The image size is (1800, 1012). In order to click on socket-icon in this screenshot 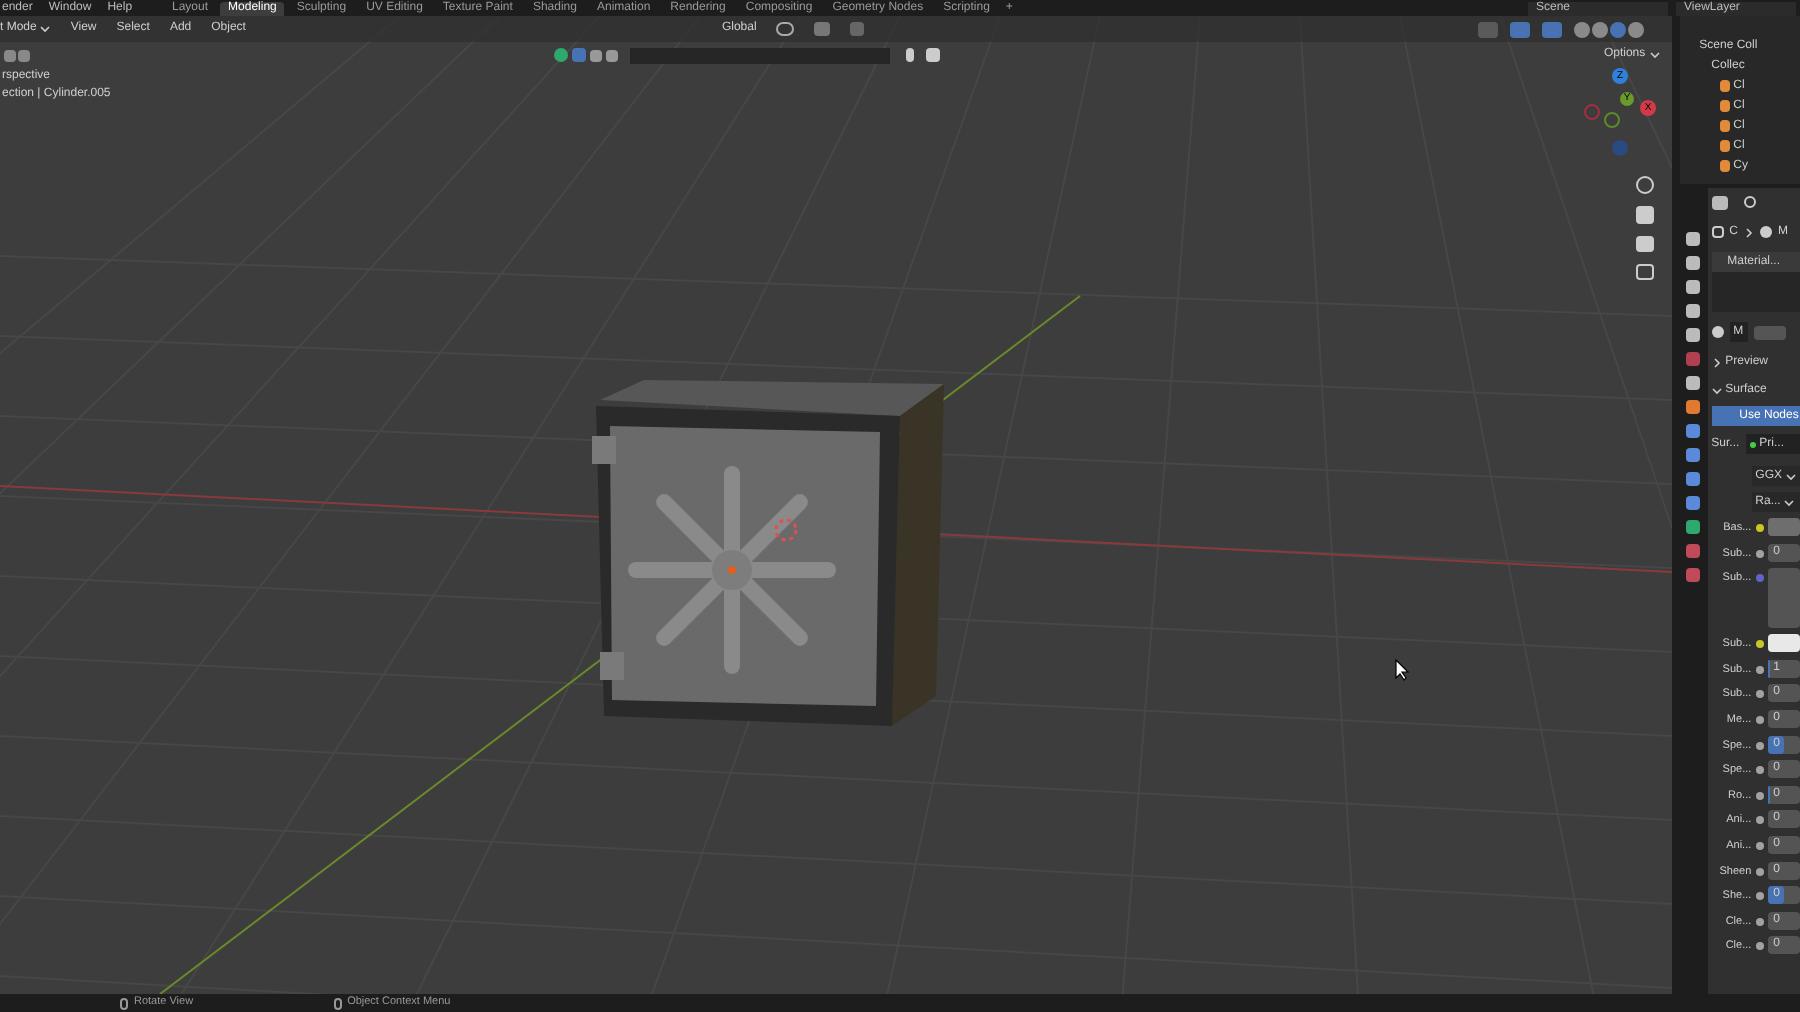, I will do `click(1752, 444)`.